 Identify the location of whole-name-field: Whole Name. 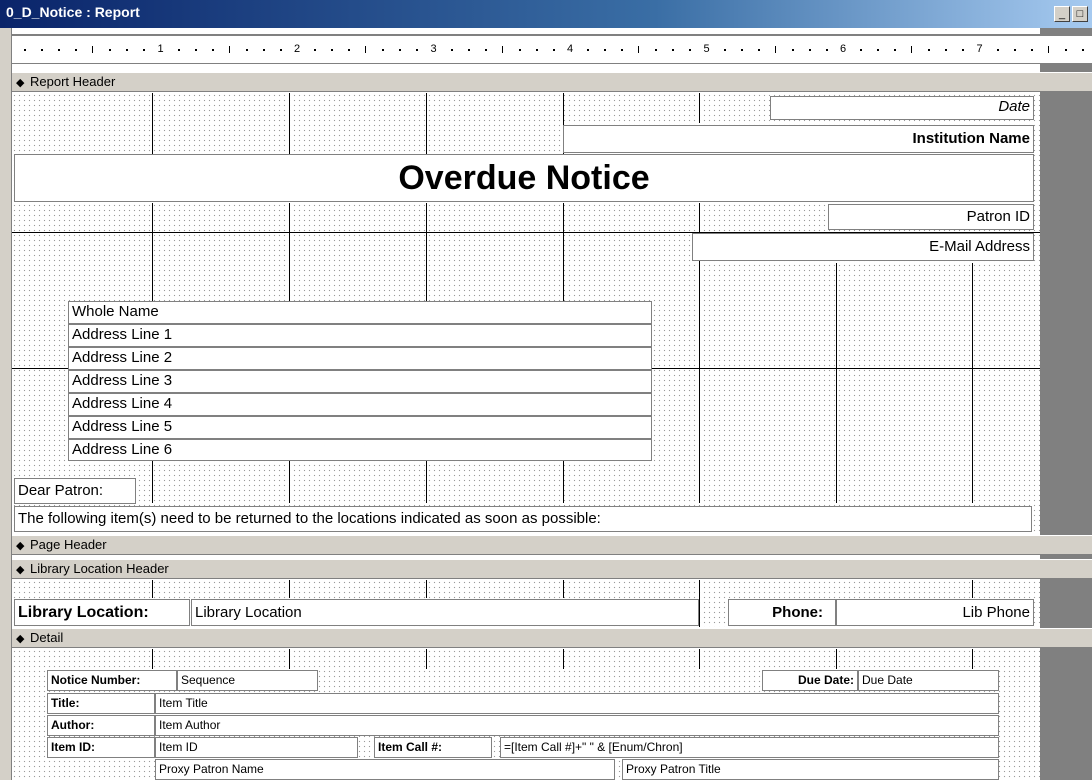
(360, 312).